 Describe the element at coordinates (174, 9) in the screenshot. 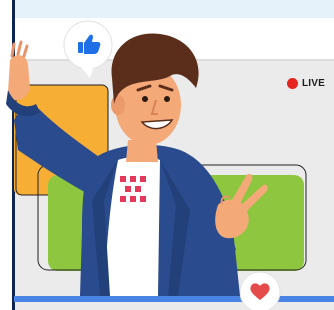

I see `top-band` at that location.